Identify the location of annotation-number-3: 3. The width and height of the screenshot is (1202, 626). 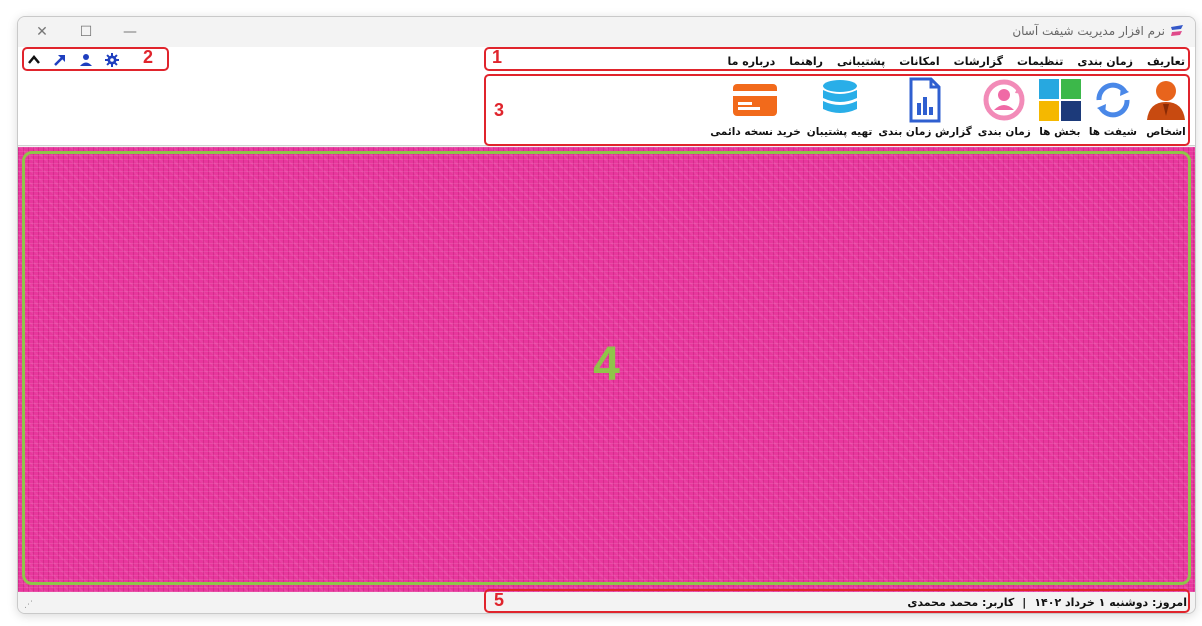
(499, 110).